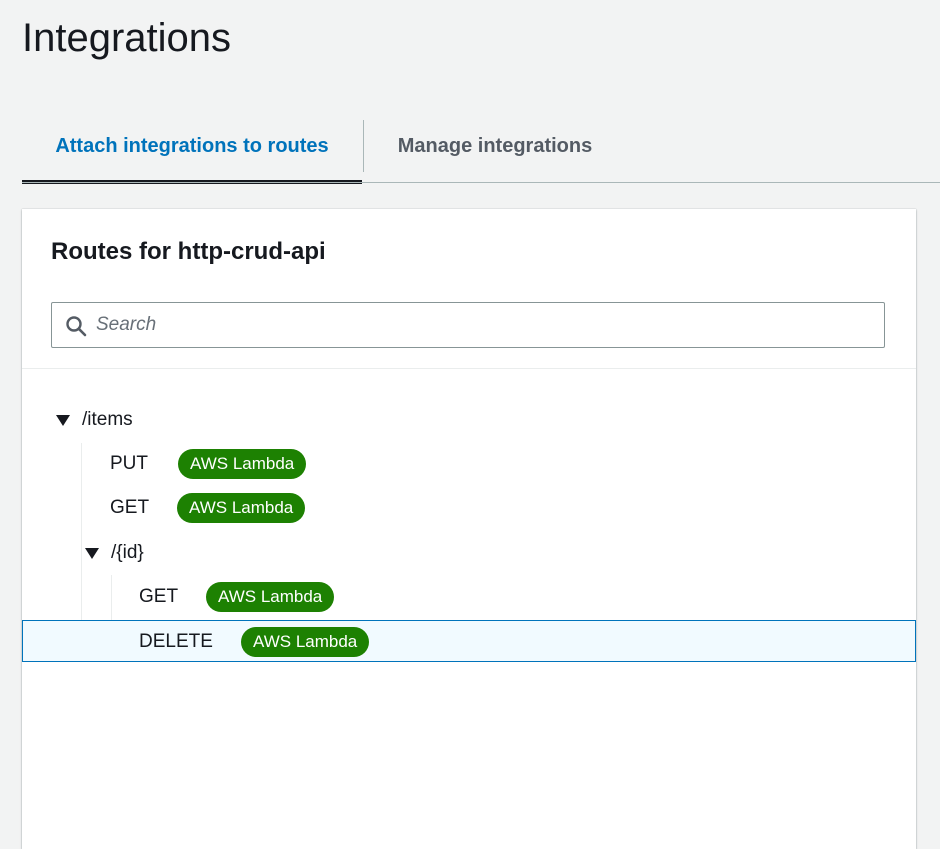 The image size is (940, 849). Describe the element at coordinates (127, 552) in the screenshot. I see `route-path: /{id}` at that location.